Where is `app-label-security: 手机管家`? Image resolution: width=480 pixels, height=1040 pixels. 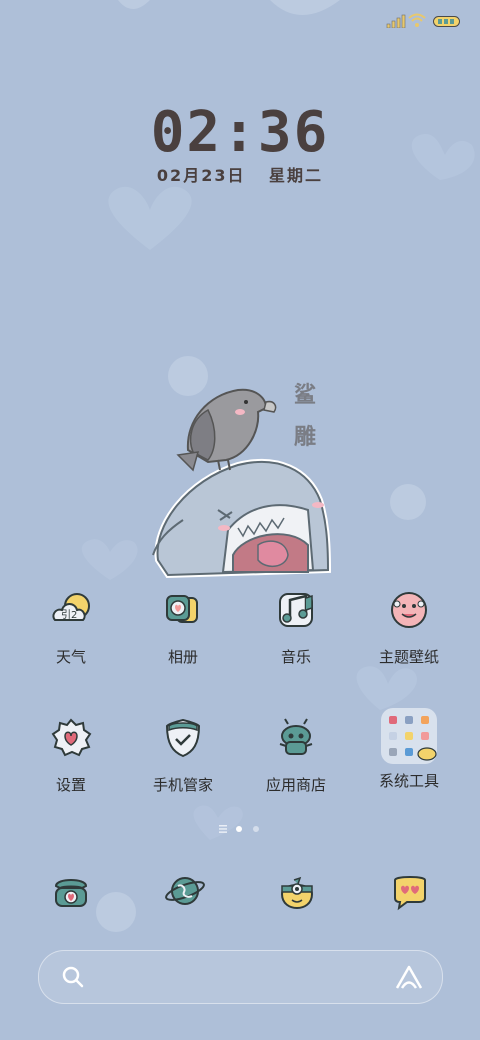
app-label-security: 手机管家 is located at coordinates (182, 785).